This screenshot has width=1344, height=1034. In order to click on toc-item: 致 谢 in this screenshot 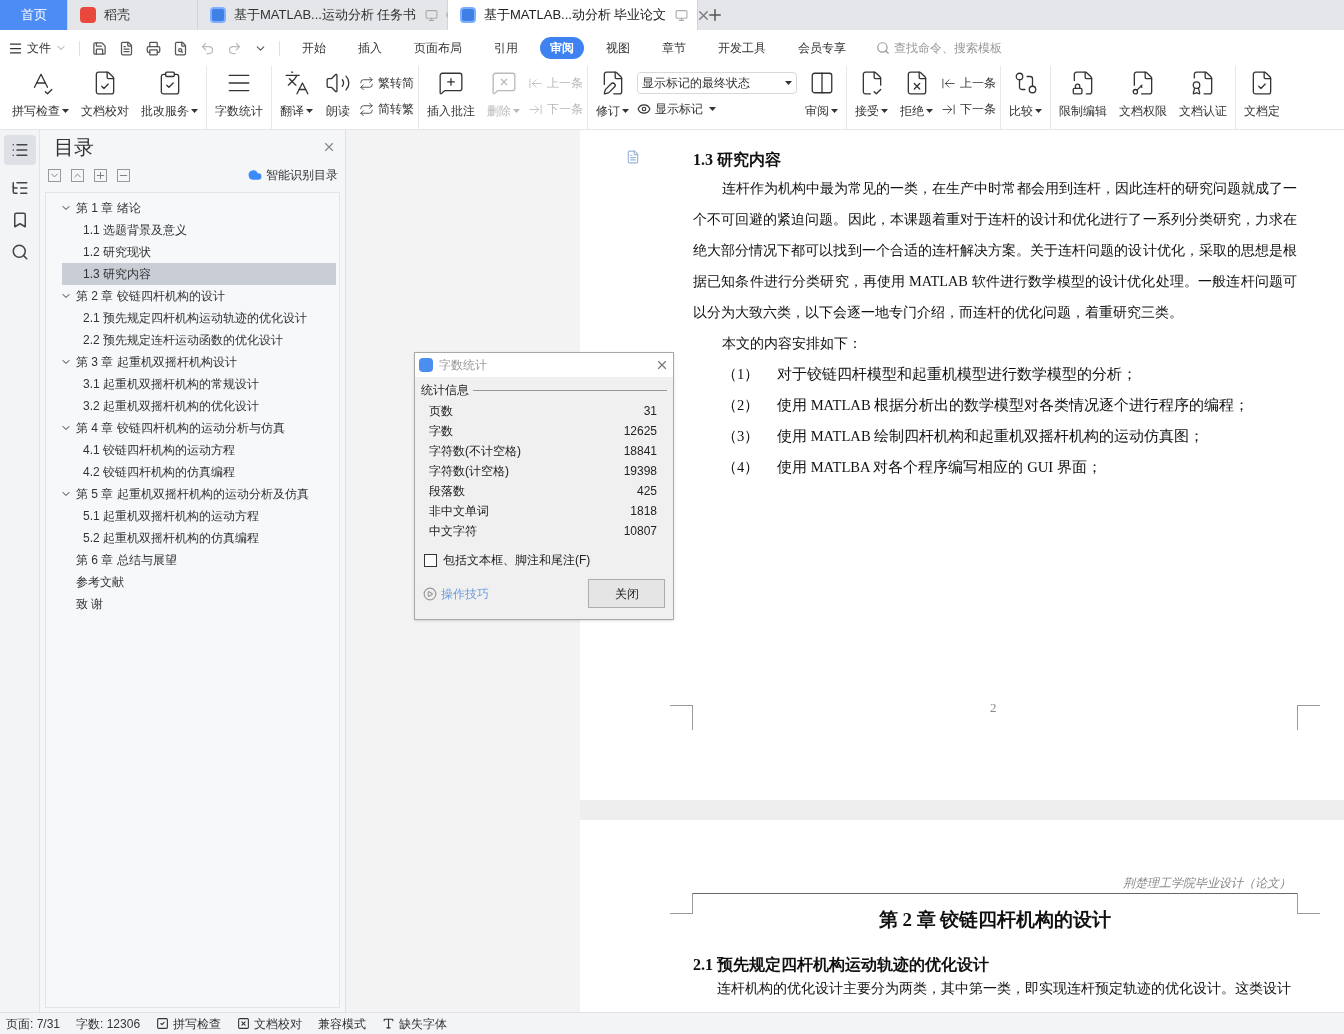, I will do `click(196, 604)`.